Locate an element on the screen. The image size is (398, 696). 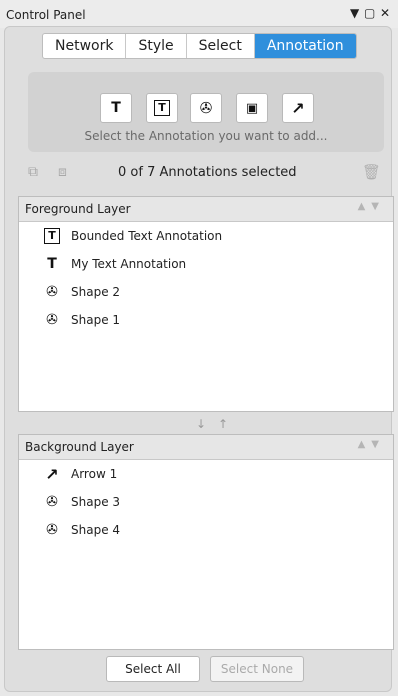
dropdown-icon: ▼ is located at coordinates (354, 13).